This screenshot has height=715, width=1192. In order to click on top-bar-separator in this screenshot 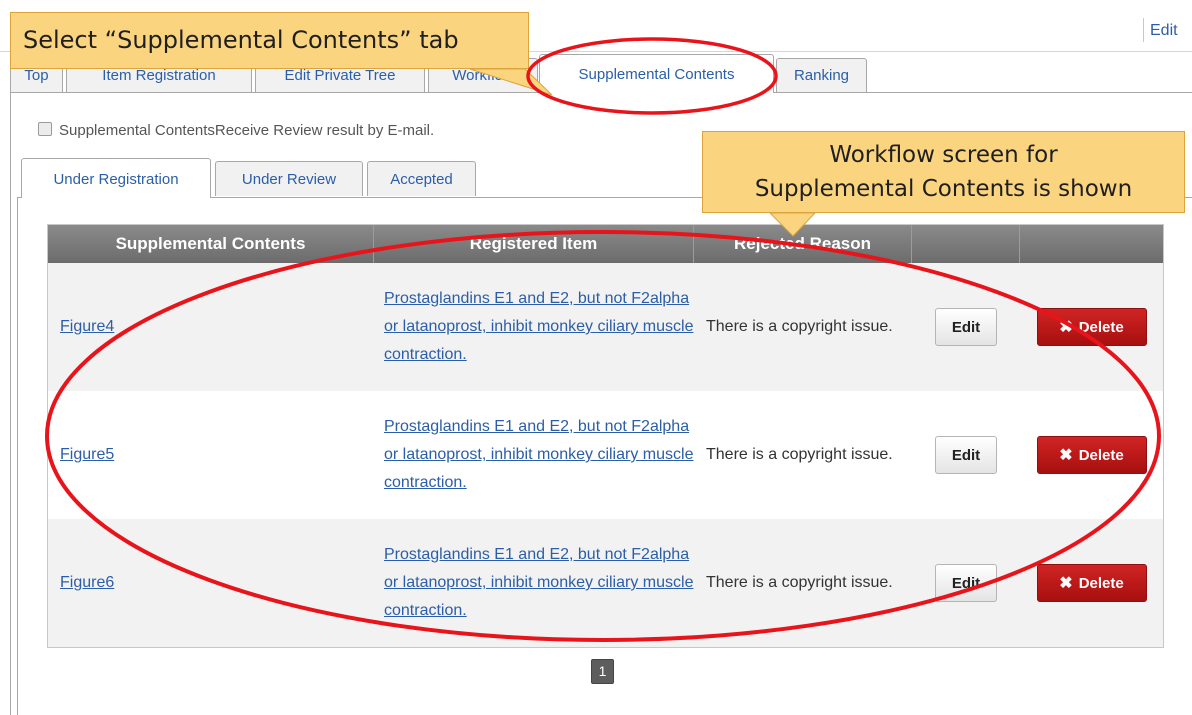, I will do `click(1143, 30)`.